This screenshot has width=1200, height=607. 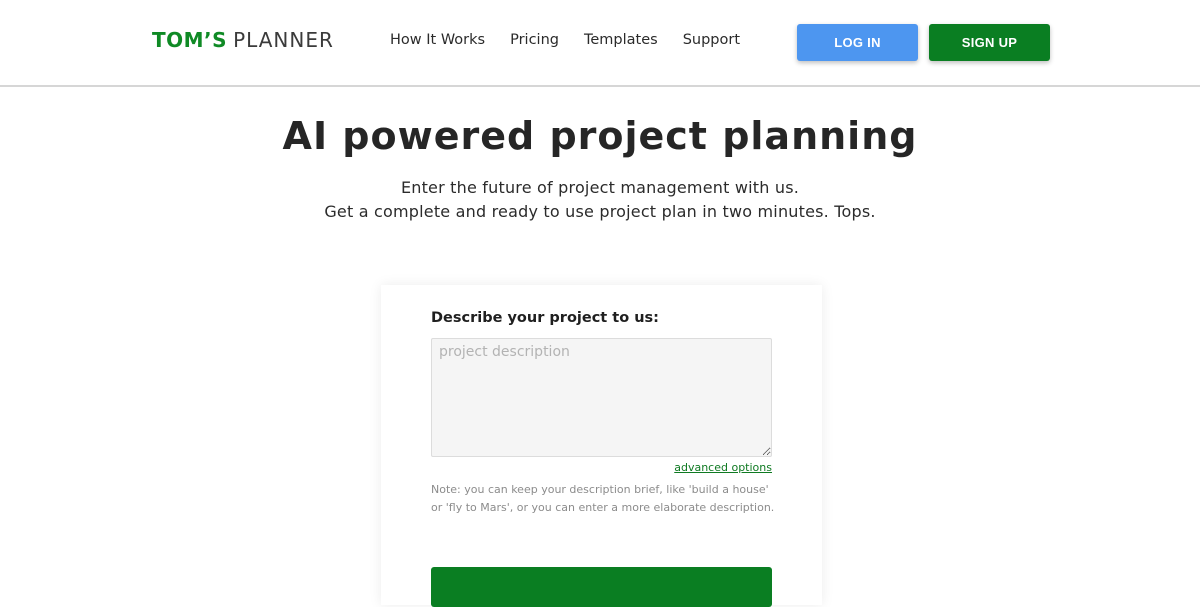 I want to click on nav-templates: Templates, so click(x=621, y=40).